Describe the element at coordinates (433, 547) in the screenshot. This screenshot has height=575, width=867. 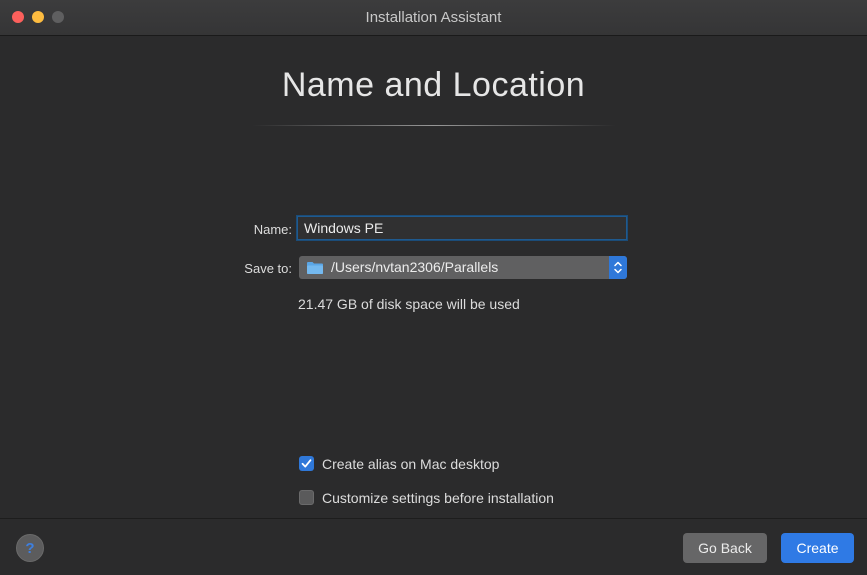
I see `footer-bar: ? Go Back Create` at that location.